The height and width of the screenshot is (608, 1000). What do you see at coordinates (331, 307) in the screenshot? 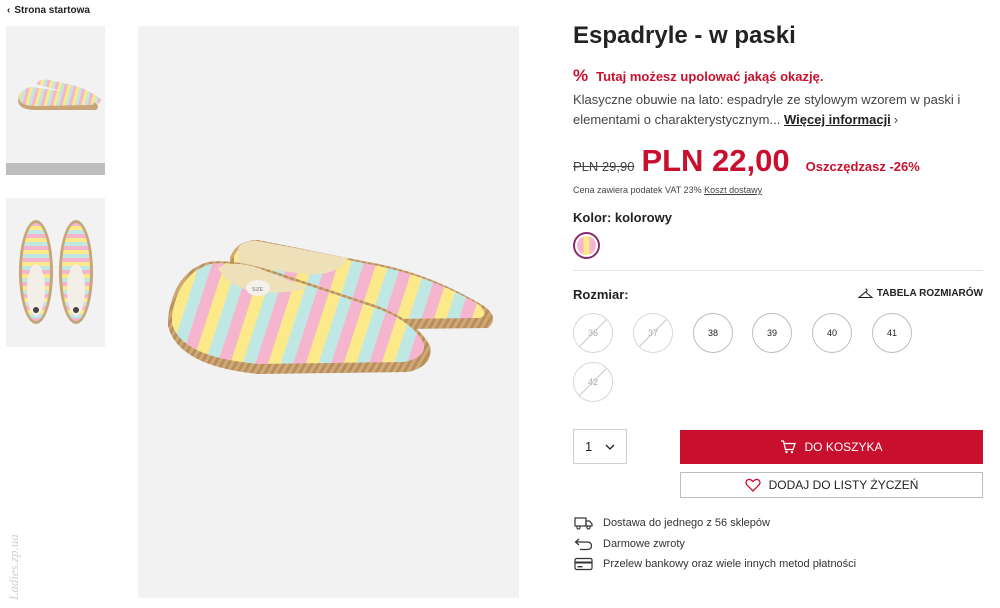
I see `espadrille-pair-image: SIZE` at bounding box center [331, 307].